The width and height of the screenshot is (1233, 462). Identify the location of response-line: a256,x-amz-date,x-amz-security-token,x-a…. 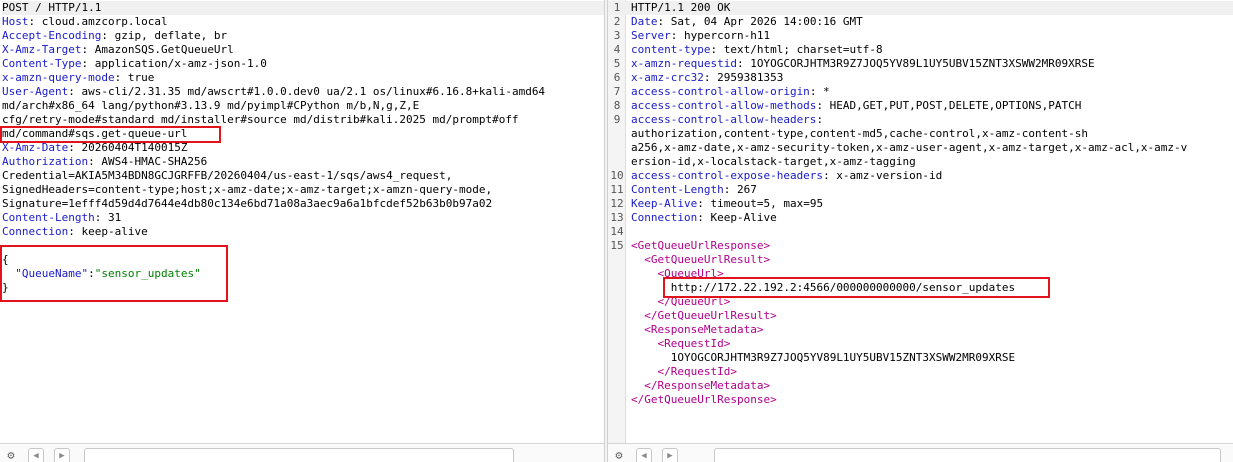
(920, 148).